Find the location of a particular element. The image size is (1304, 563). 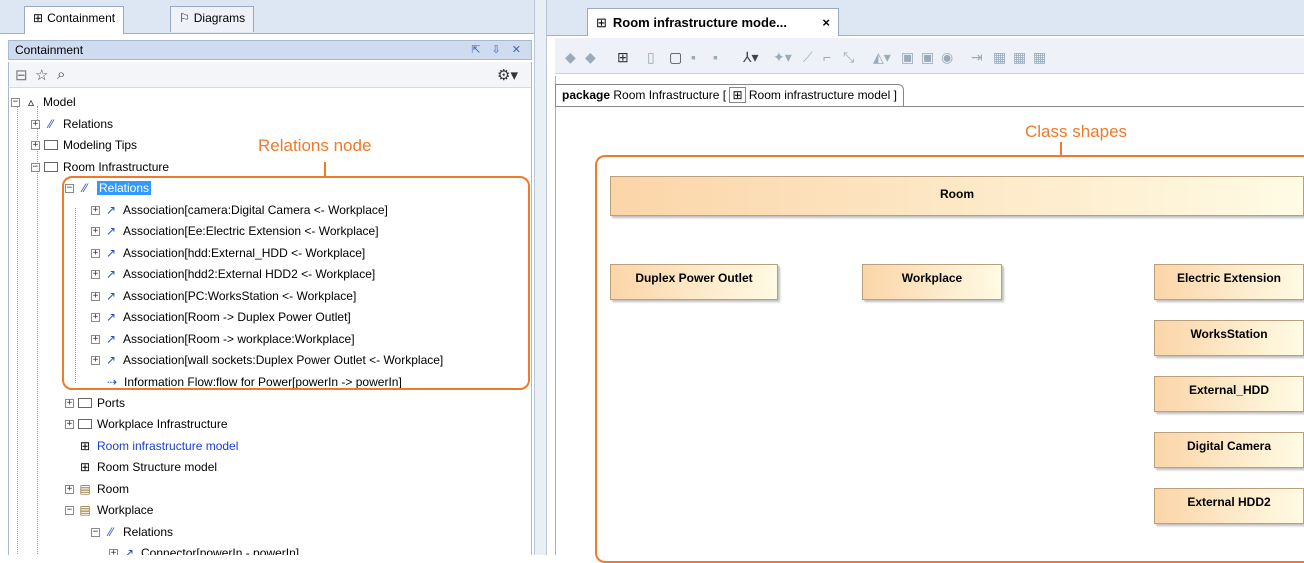

tree-node-connector: + ↗ Connector[powerIn - powerIn] is located at coordinates (204, 549).